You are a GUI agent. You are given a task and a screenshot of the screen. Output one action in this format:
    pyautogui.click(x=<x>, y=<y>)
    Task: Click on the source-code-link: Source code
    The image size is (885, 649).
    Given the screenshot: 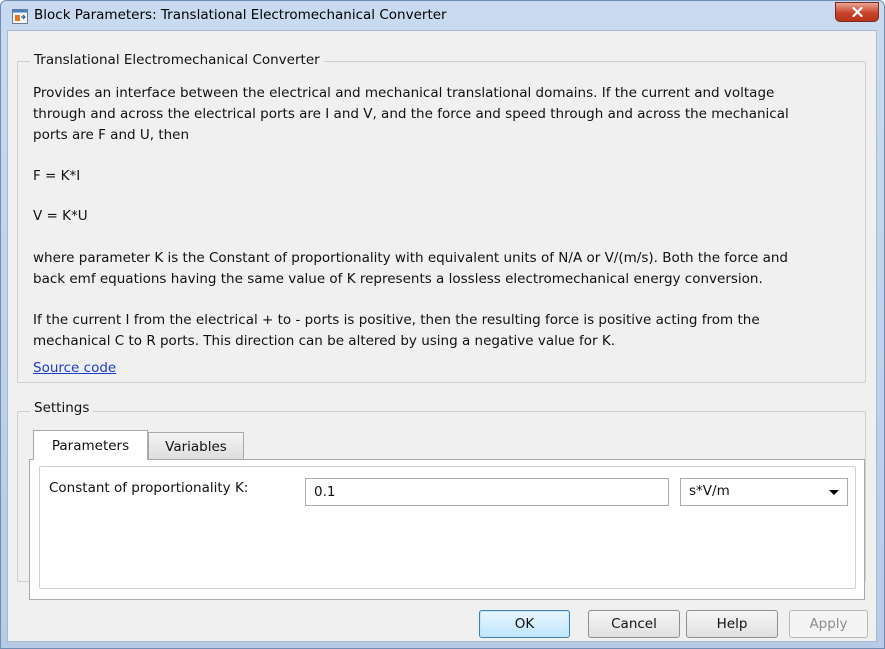 What is the action you would take?
    pyautogui.click(x=74, y=368)
    